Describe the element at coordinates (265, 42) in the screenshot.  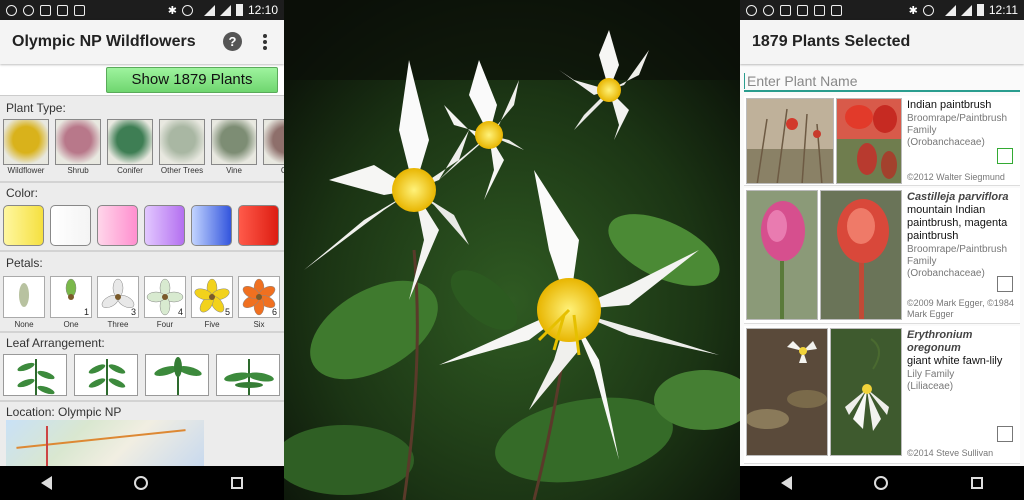
I see `overflow-menu-icon` at that location.